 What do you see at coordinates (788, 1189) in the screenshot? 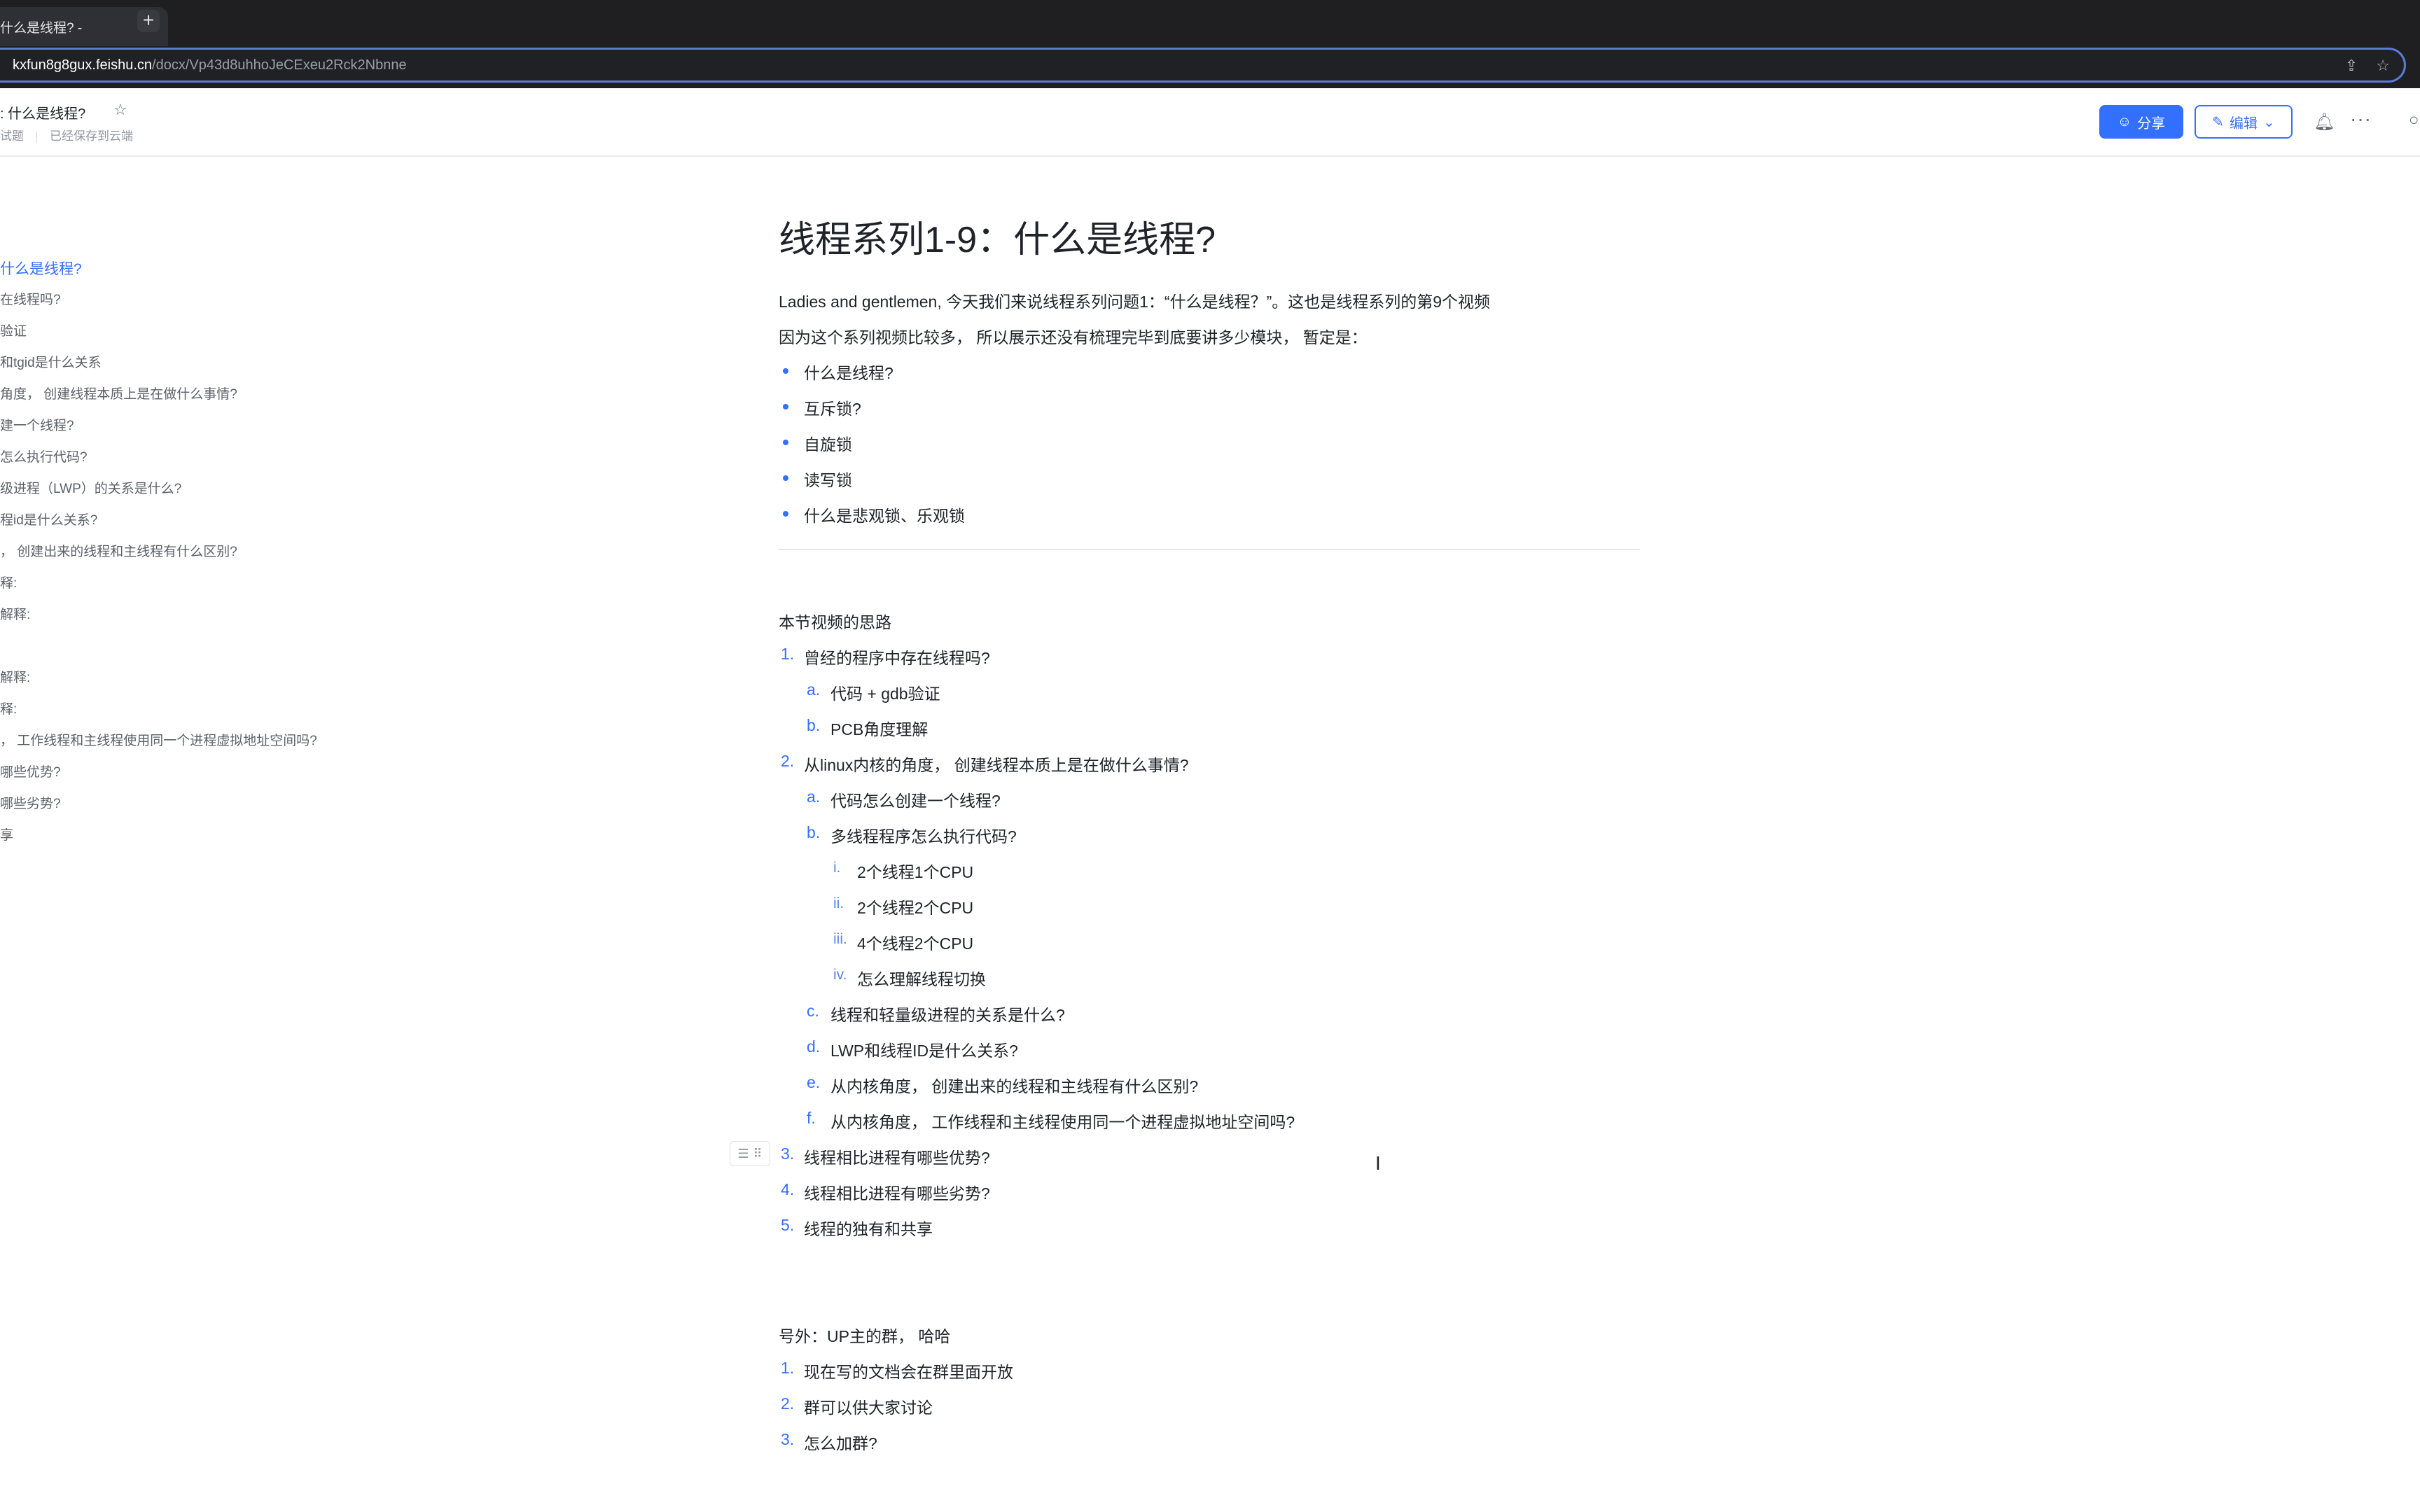
I see `list-marker: 4.` at bounding box center [788, 1189].